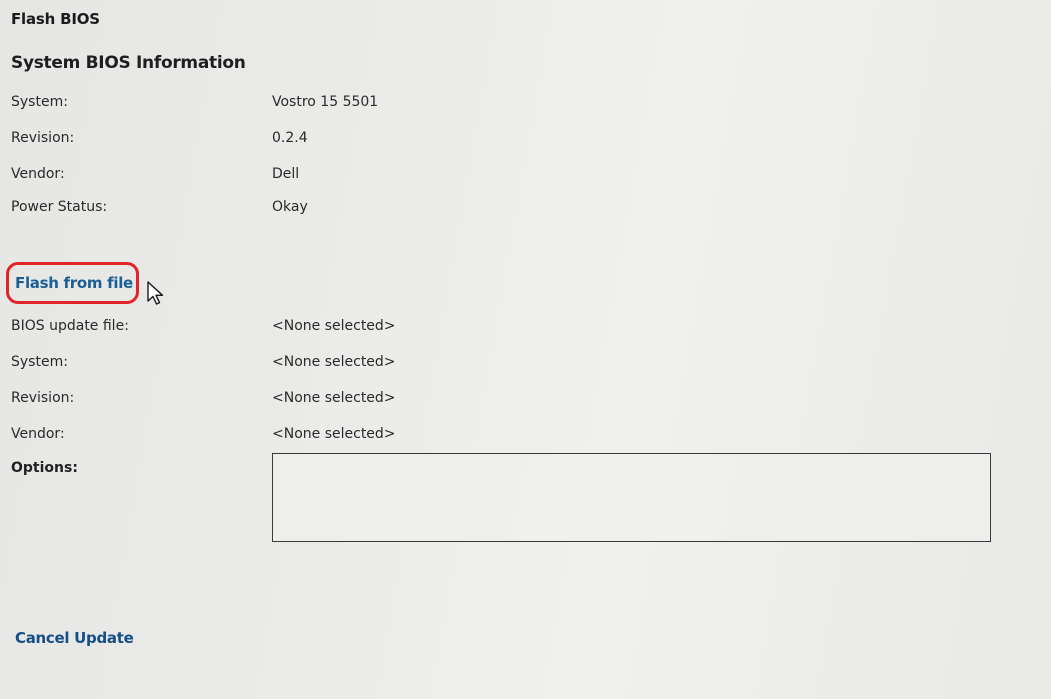  I want to click on file-label: BIOS update file:, so click(70, 326).